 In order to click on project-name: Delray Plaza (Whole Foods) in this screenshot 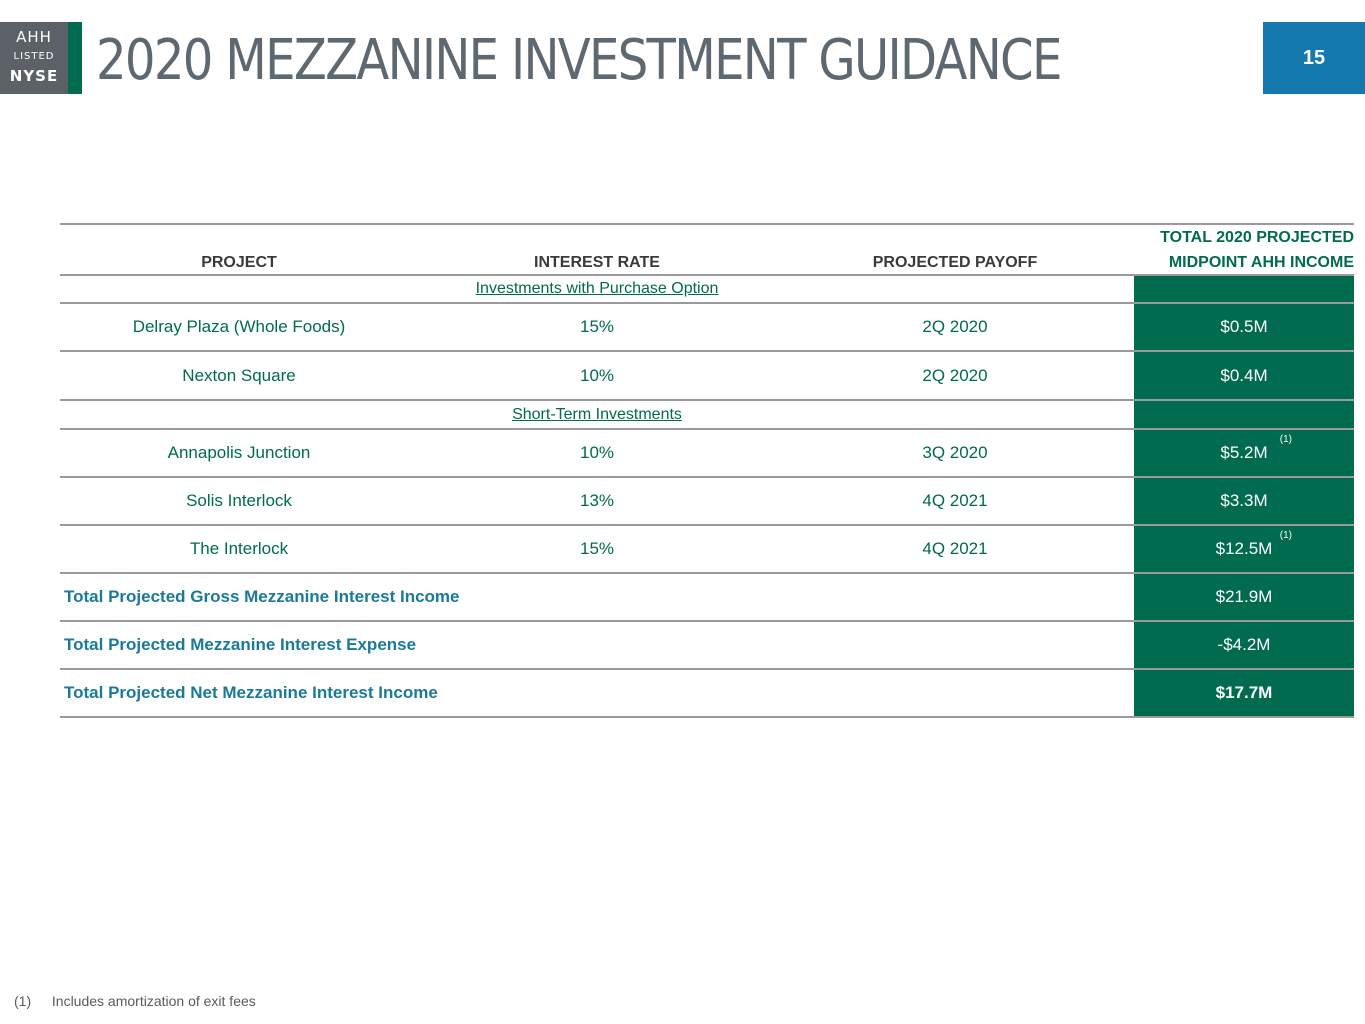, I will do `click(239, 326)`.